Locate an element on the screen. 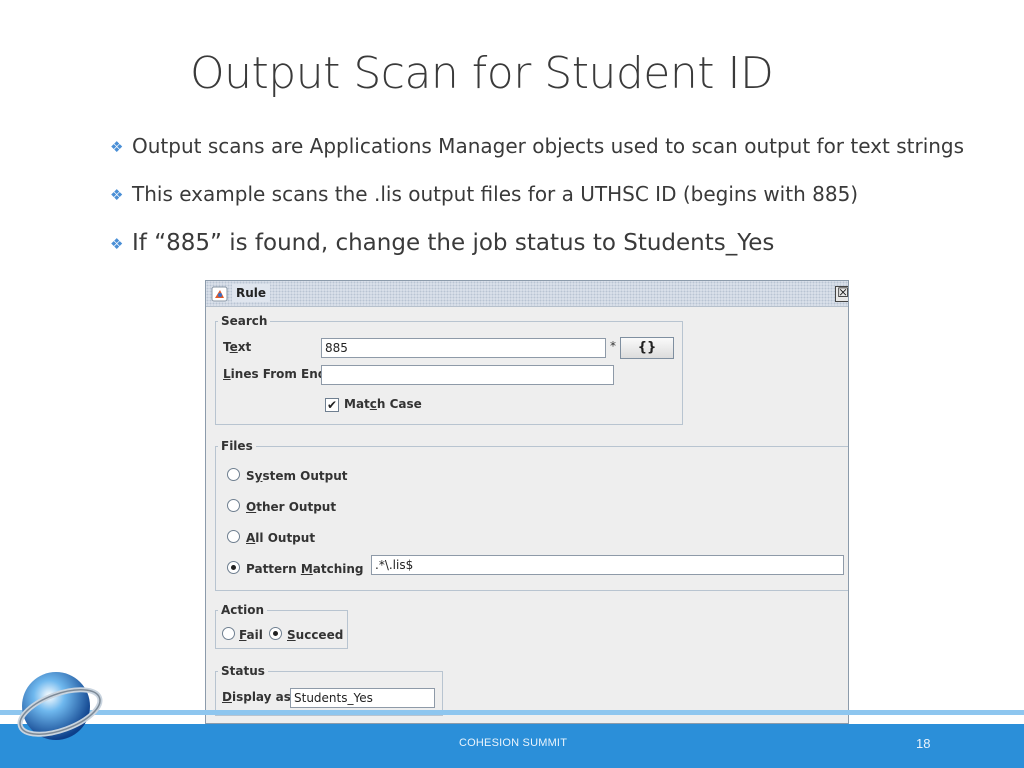 The height and width of the screenshot is (768, 1024). match-case-label: Match Case is located at coordinates (383, 404).